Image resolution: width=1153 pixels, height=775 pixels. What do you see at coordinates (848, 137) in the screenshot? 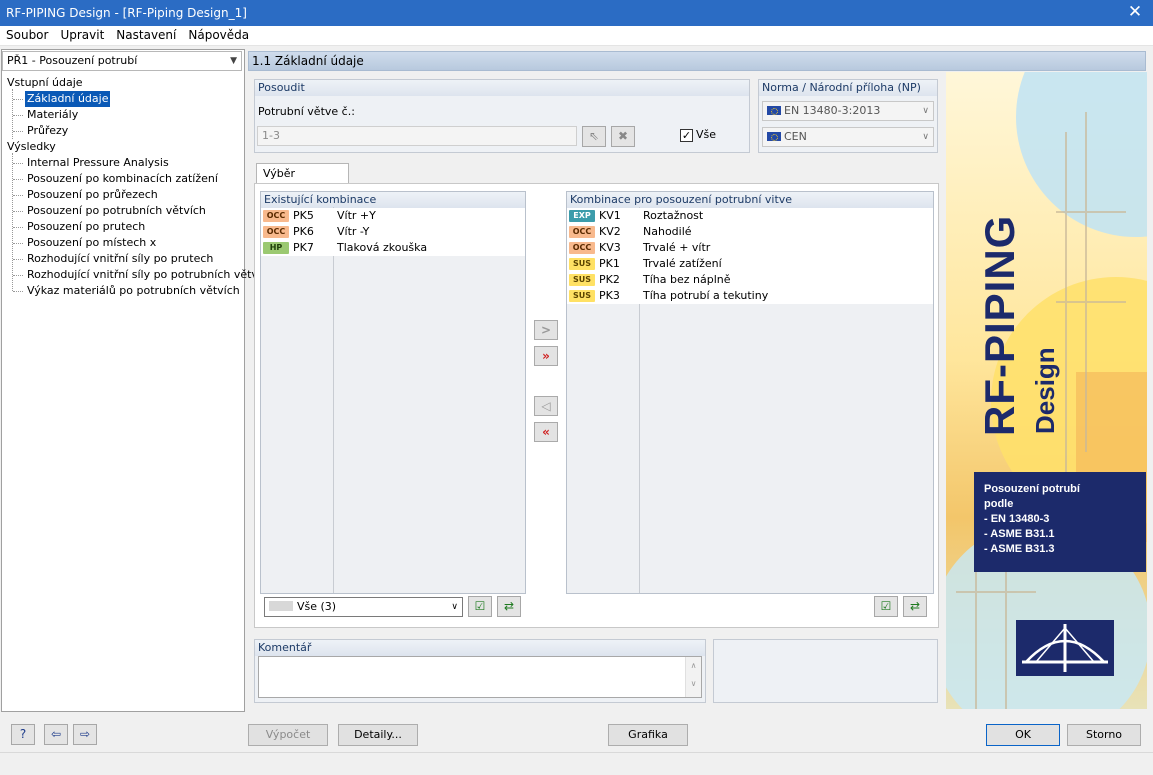
I see `annex-select: CEN ∨` at bounding box center [848, 137].